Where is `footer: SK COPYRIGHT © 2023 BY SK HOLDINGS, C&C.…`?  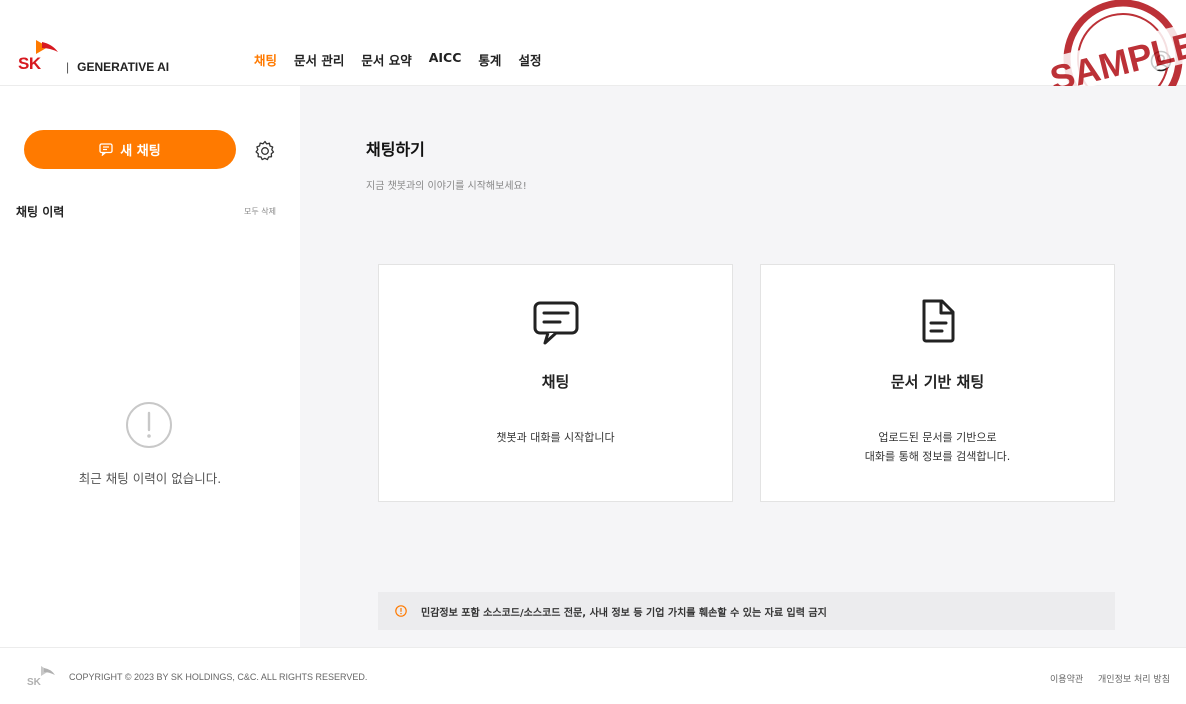
footer: SK COPYRIGHT © 2023 BY SK HOLDINGS, C&C.… is located at coordinates (593, 675).